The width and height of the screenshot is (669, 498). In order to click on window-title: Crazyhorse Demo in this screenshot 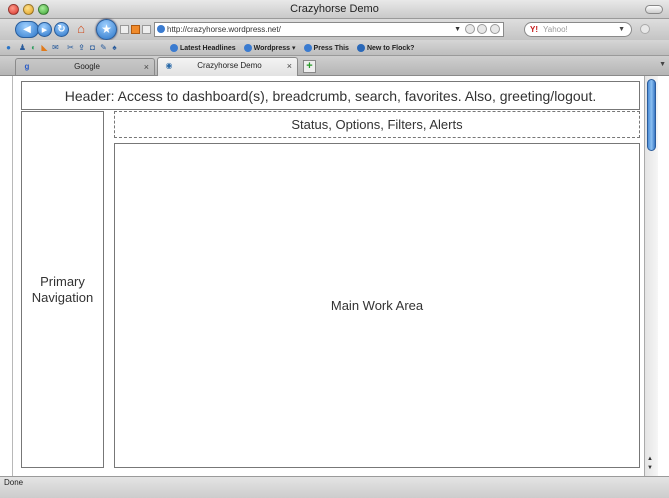, I will do `click(334, 9)`.